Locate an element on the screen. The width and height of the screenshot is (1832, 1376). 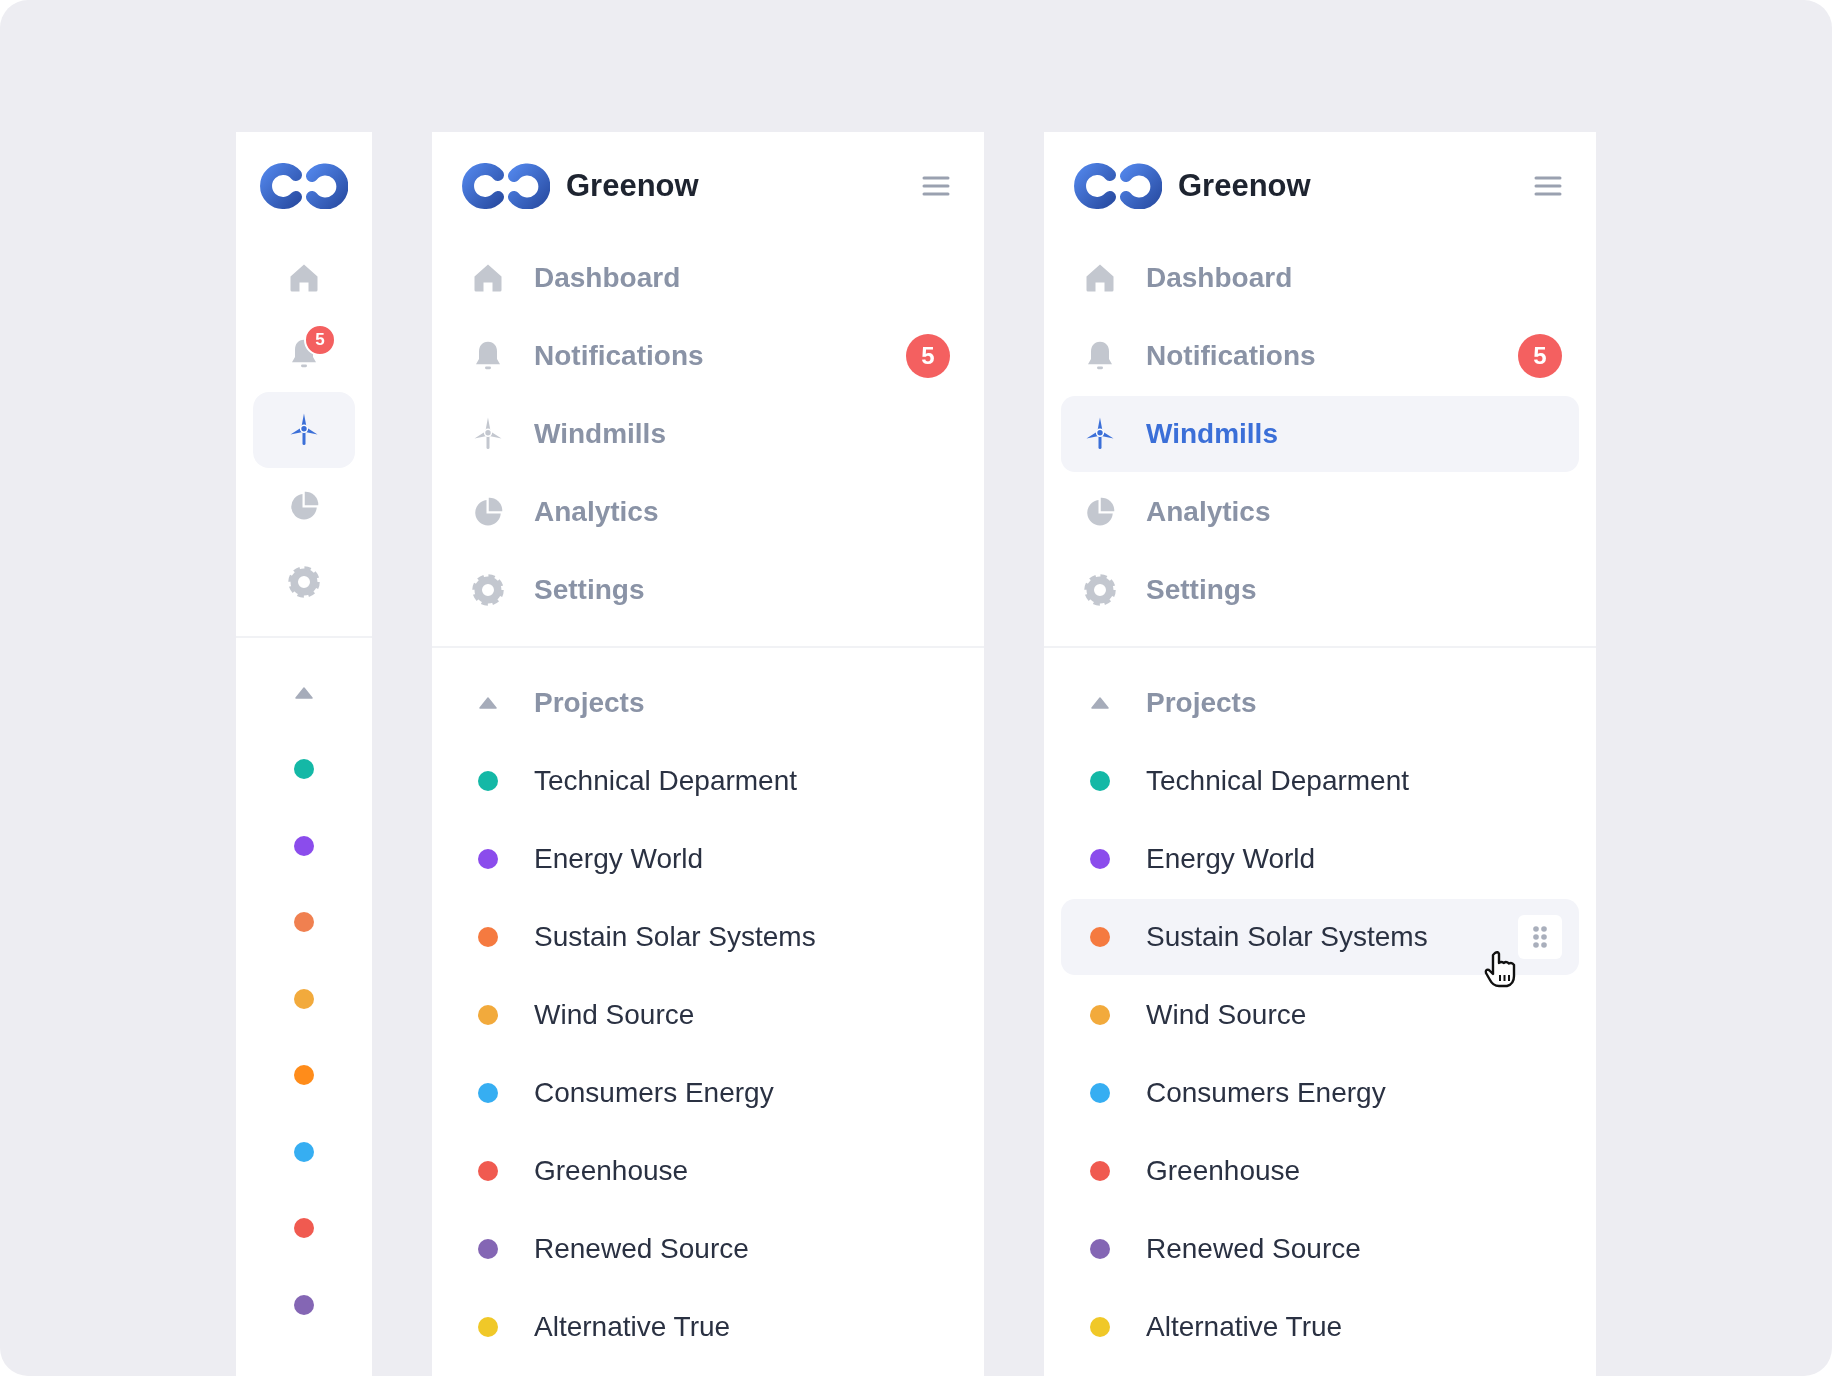
project-item: Sustain Solar Systems is located at coordinates (708, 937).